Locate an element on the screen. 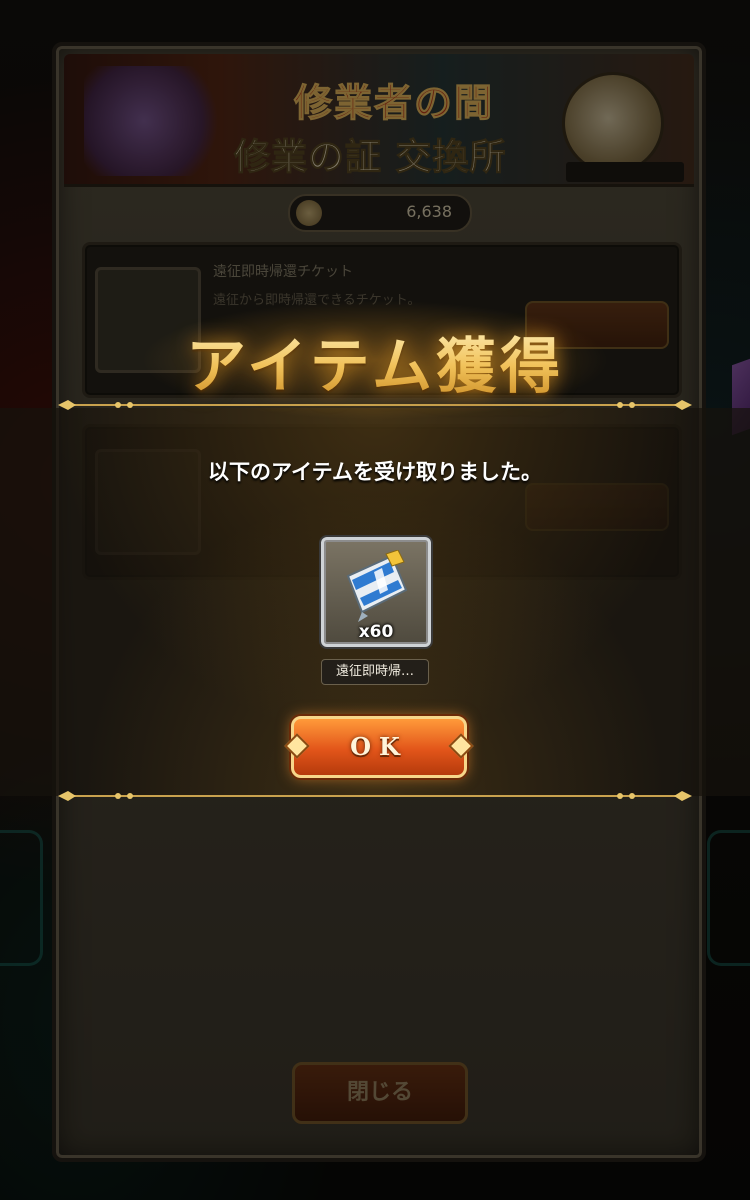 Image resolution: width=750 pixels, height=1200 pixels. ok-button-label: OK is located at coordinates (379, 746).